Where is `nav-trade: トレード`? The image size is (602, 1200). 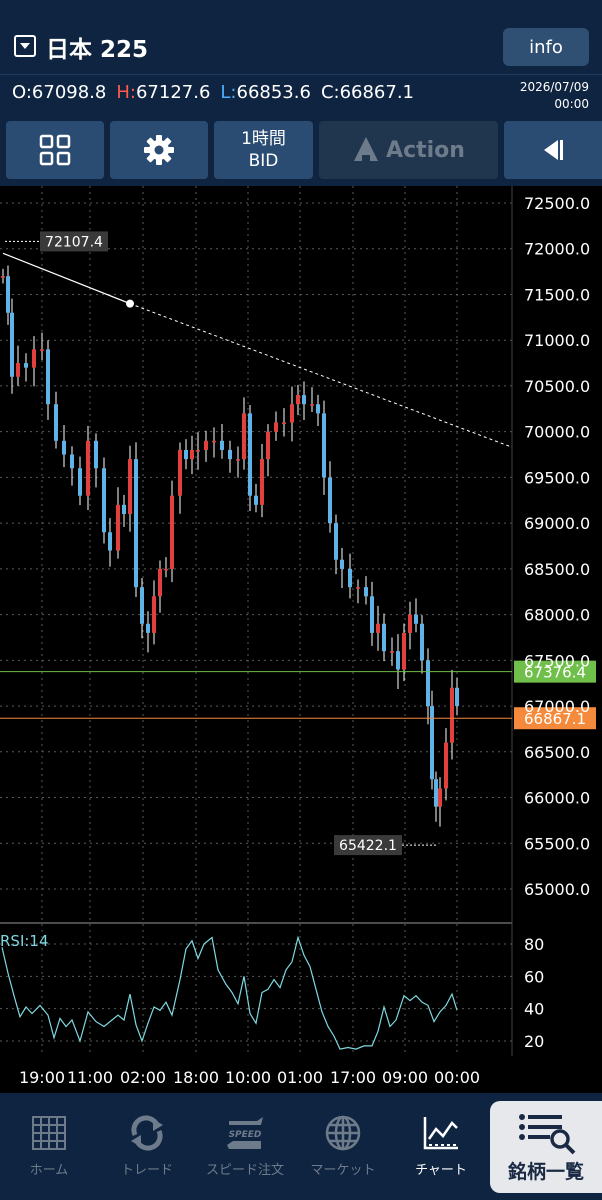
nav-trade: トレード is located at coordinates (147, 1146).